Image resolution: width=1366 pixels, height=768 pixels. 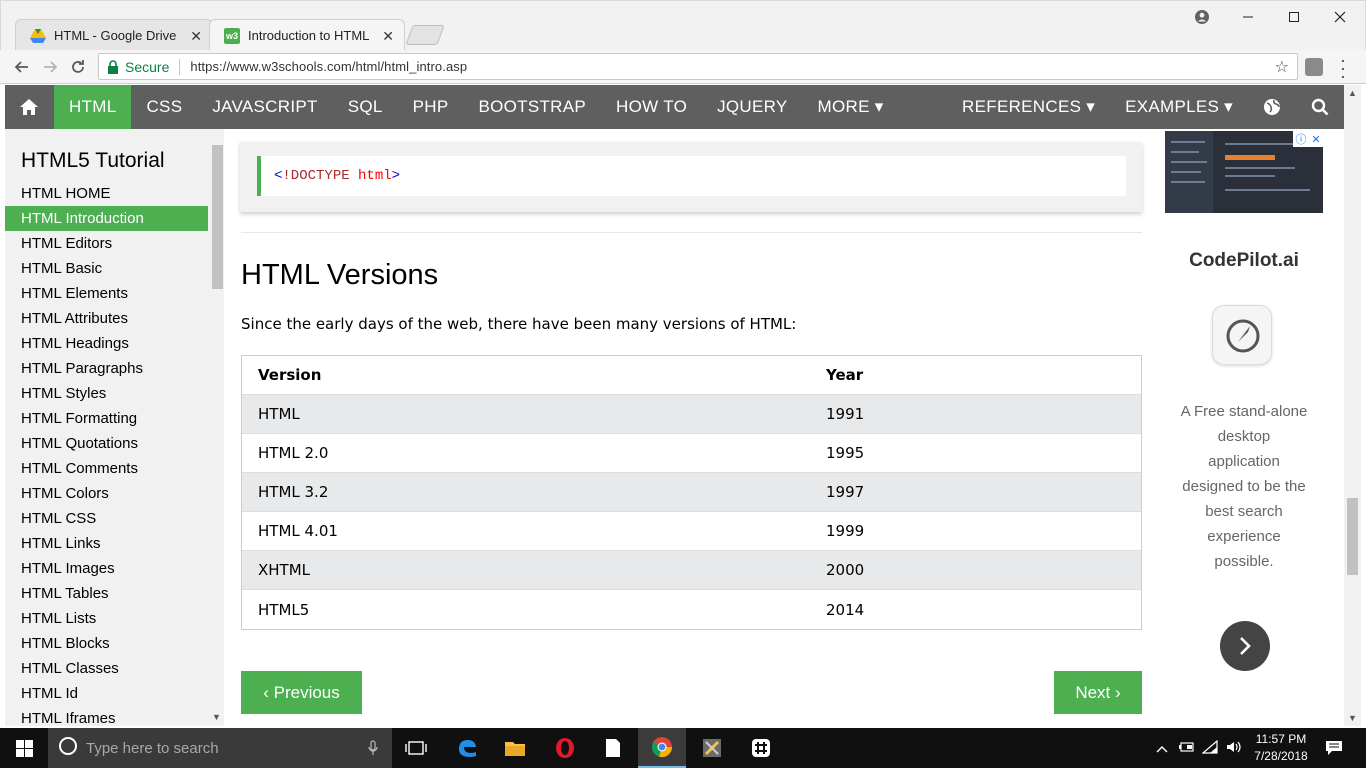 What do you see at coordinates (106, 193) in the screenshot?
I see `sidebar-link: HTML HOME` at bounding box center [106, 193].